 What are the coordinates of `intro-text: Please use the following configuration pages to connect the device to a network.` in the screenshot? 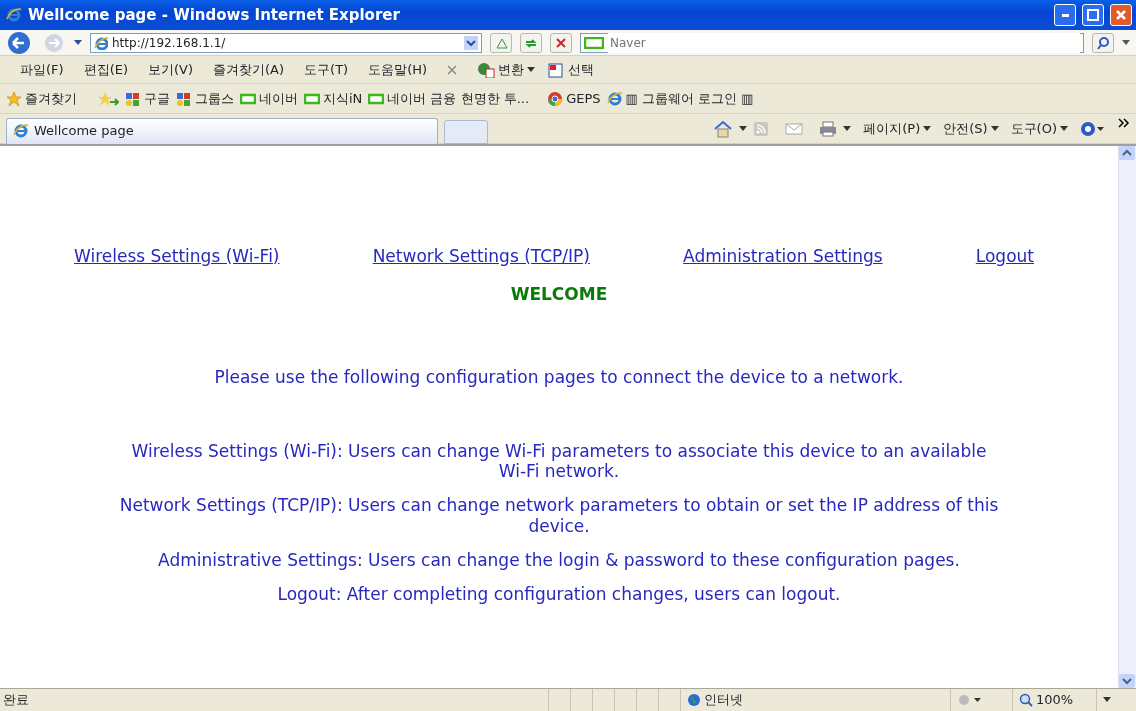 It's located at (559, 377).